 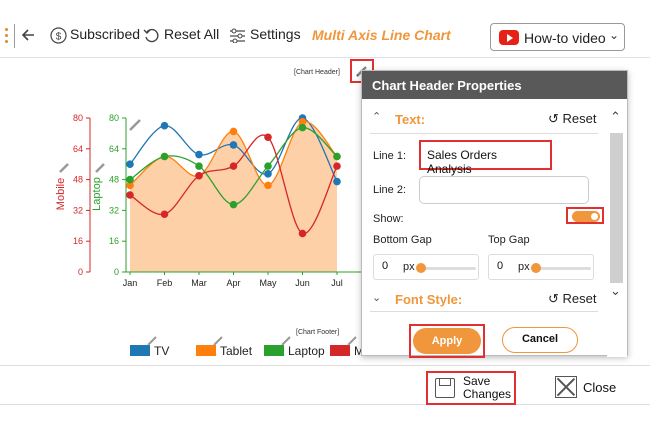 What do you see at coordinates (268, 283) in the screenshot?
I see `x-tick-label: May` at bounding box center [268, 283].